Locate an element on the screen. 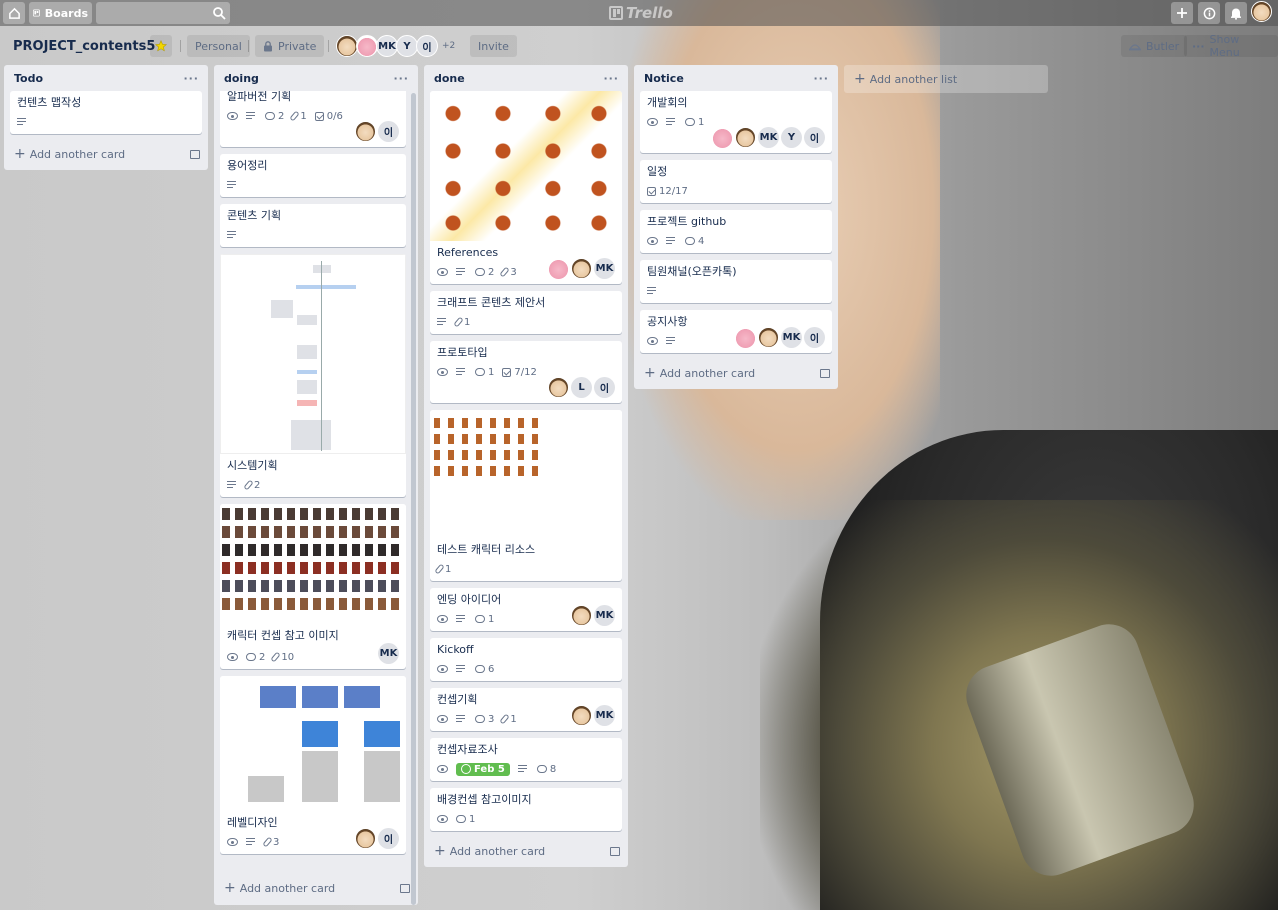 Image resolution: width=1278 pixels, height=910 pixels. card: 콘텐츠 기획 is located at coordinates (313, 225).